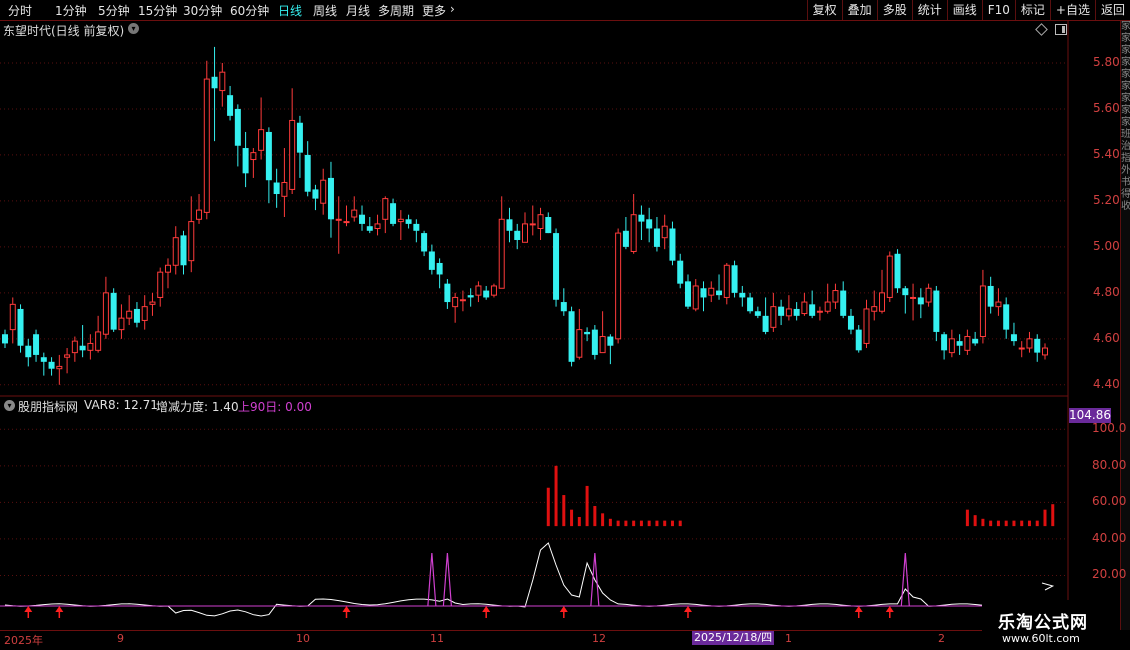 The image size is (1130, 650). Describe the element at coordinates (1109, 537) in the screenshot. I see `indicator-tick-label: 40.00` at that location.